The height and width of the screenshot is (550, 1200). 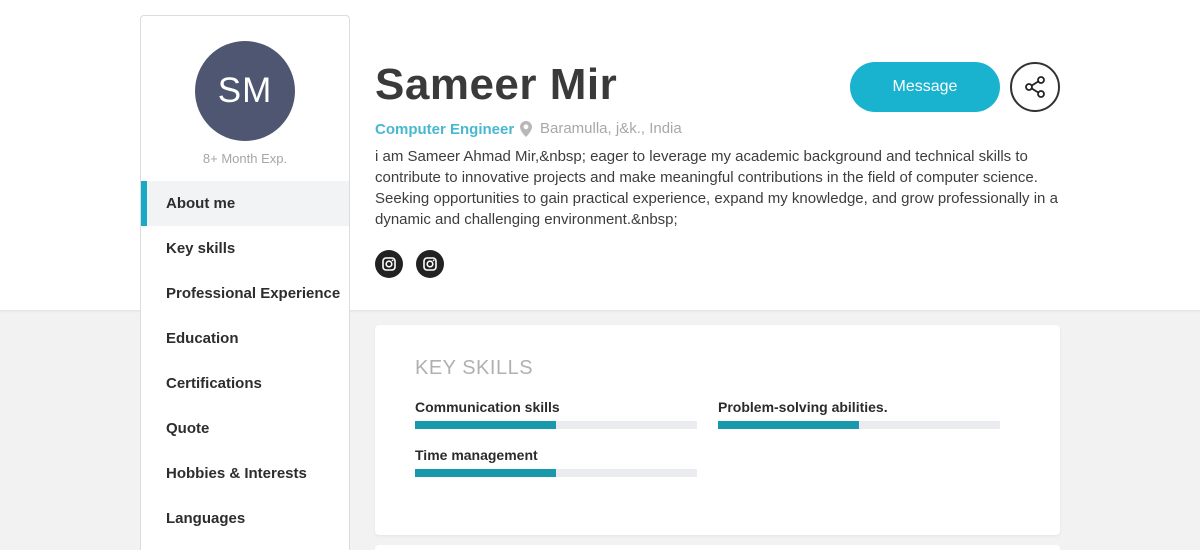 I want to click on message-button-label: Message, so click(x=925, y=86).